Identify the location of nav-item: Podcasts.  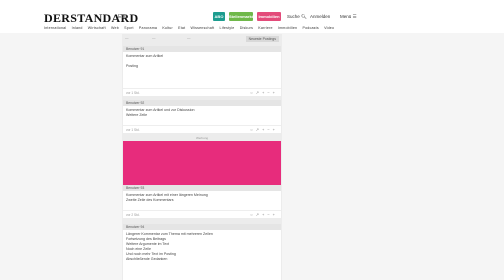
(310, 28).